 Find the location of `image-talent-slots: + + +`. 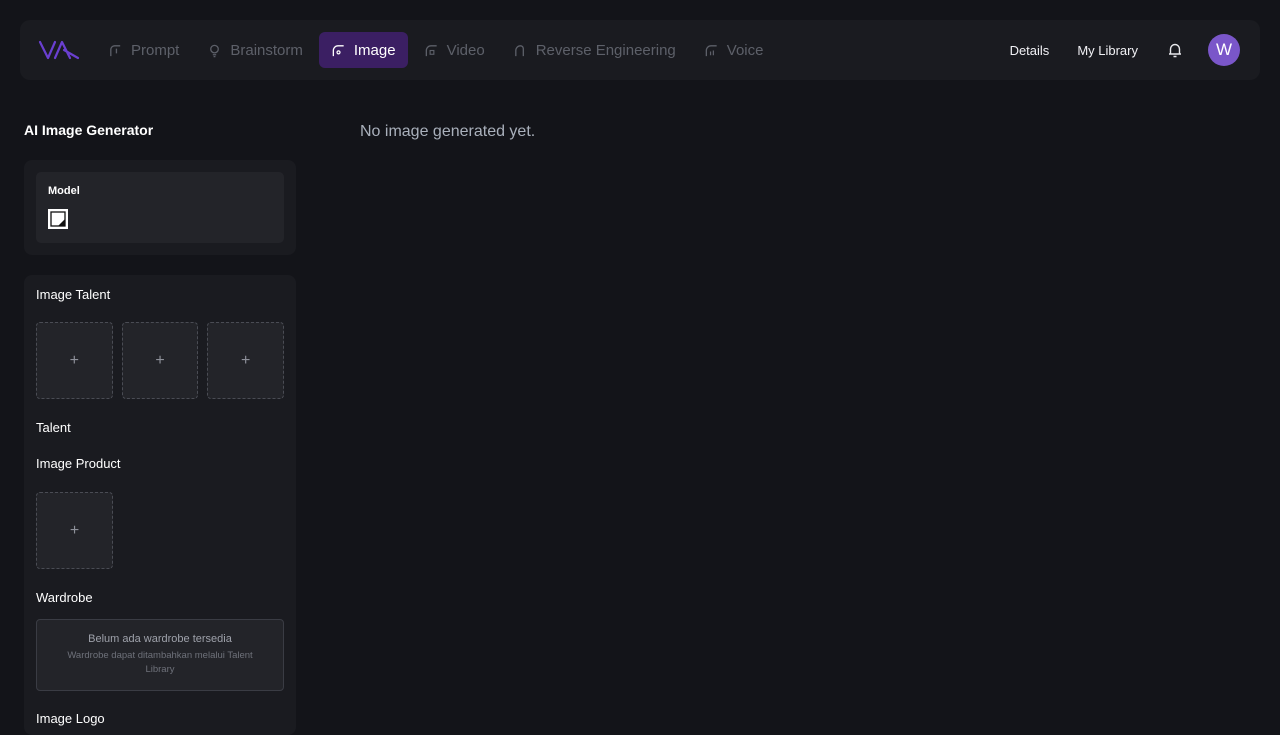

image-talent-slots: + + + is located at coordinates (160, 360).